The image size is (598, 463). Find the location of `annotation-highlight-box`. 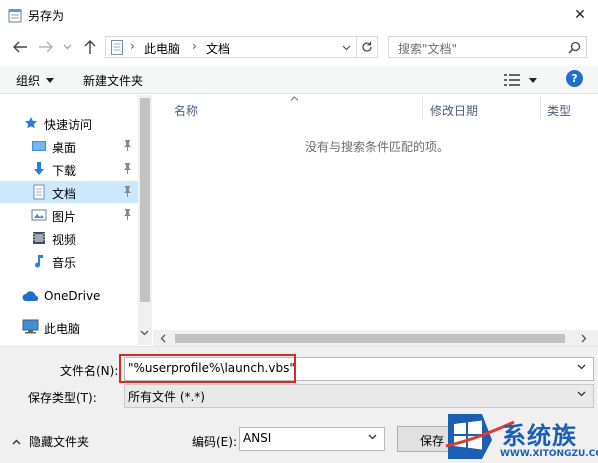

annotation-highlight-box is located at coordinates (207, 368).